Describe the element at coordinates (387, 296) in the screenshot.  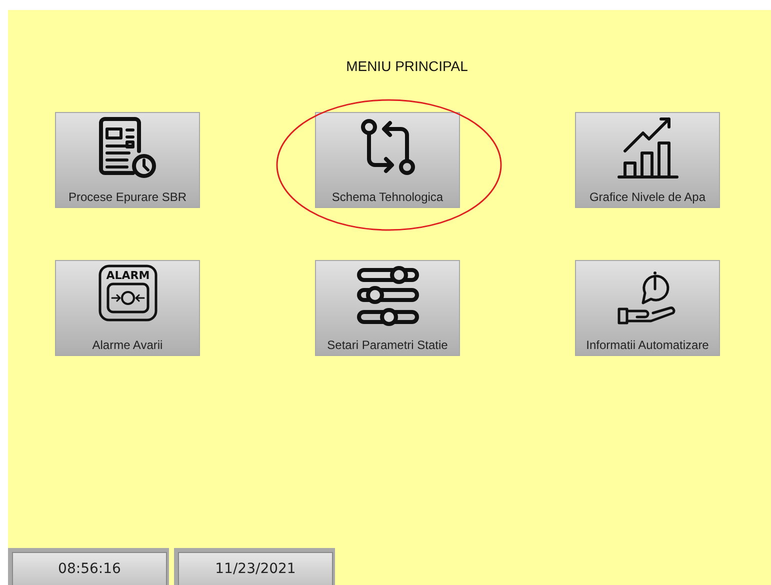
I see `sliders-icon` at that location.